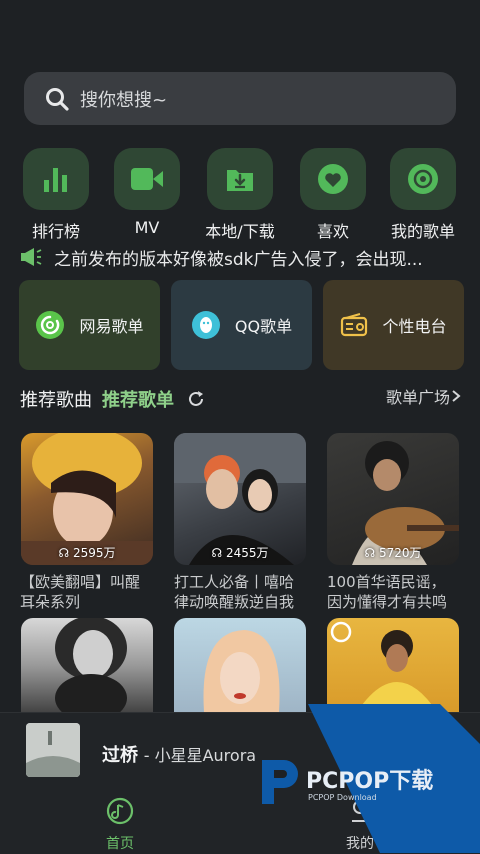 Image resolution: width=480 pixels, height=854 pixels. I want to click on recommend-tabs: 推荐歌曲 推荐歌单, so click(113, 399).